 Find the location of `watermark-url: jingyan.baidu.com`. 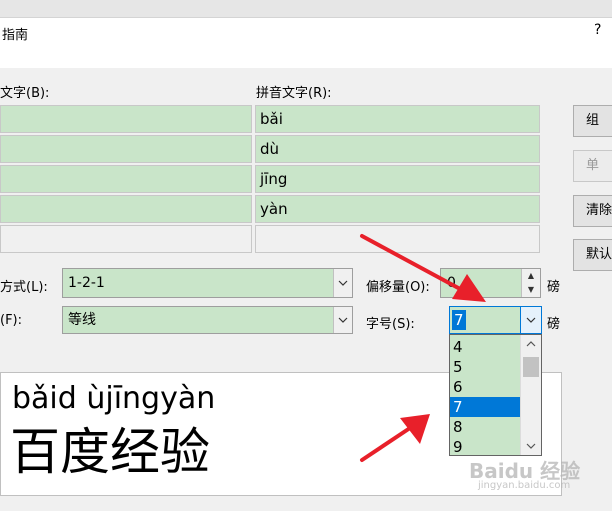

watermark-url: jingyan.baidu.com is located at coordinates (524, 485).